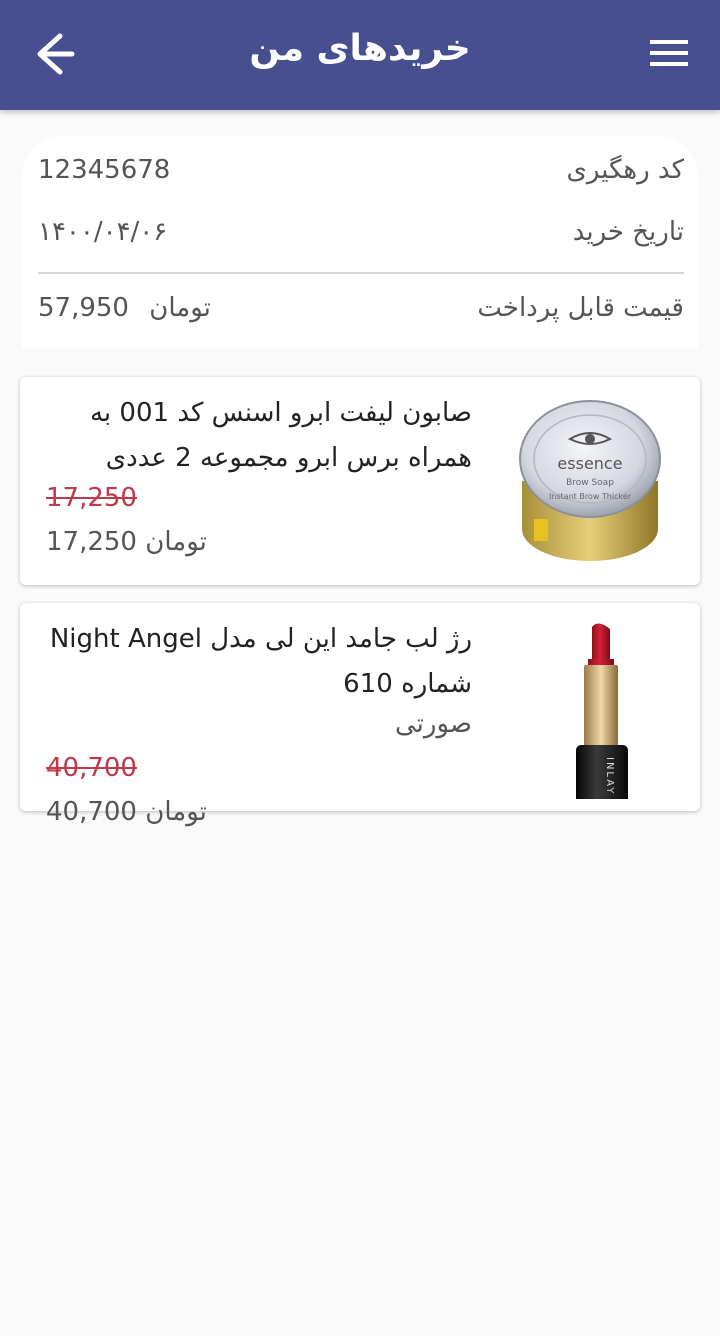  Describe the element at coordinates (361, 273) in the screenshot. I see `divider` at that location.